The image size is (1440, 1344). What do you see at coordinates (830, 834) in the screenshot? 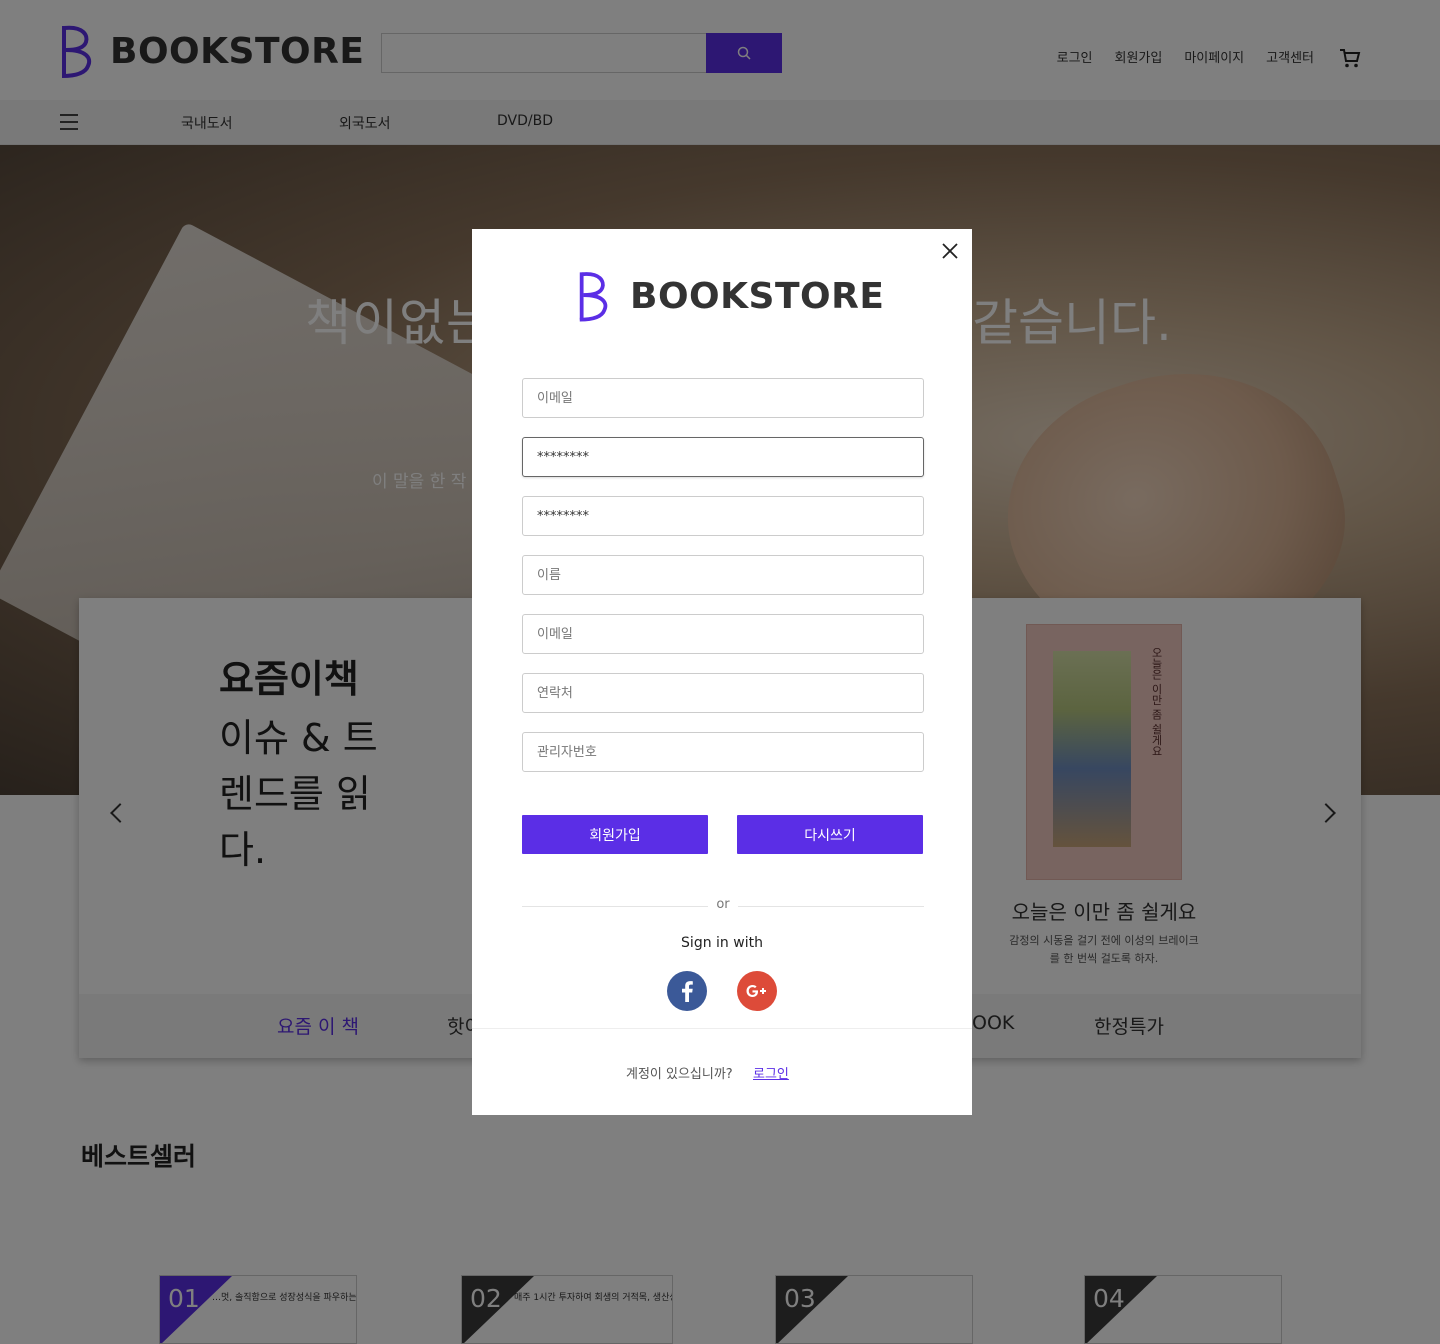
I see `reset-button: 다시쓰기` at bounding box center [830, 834].